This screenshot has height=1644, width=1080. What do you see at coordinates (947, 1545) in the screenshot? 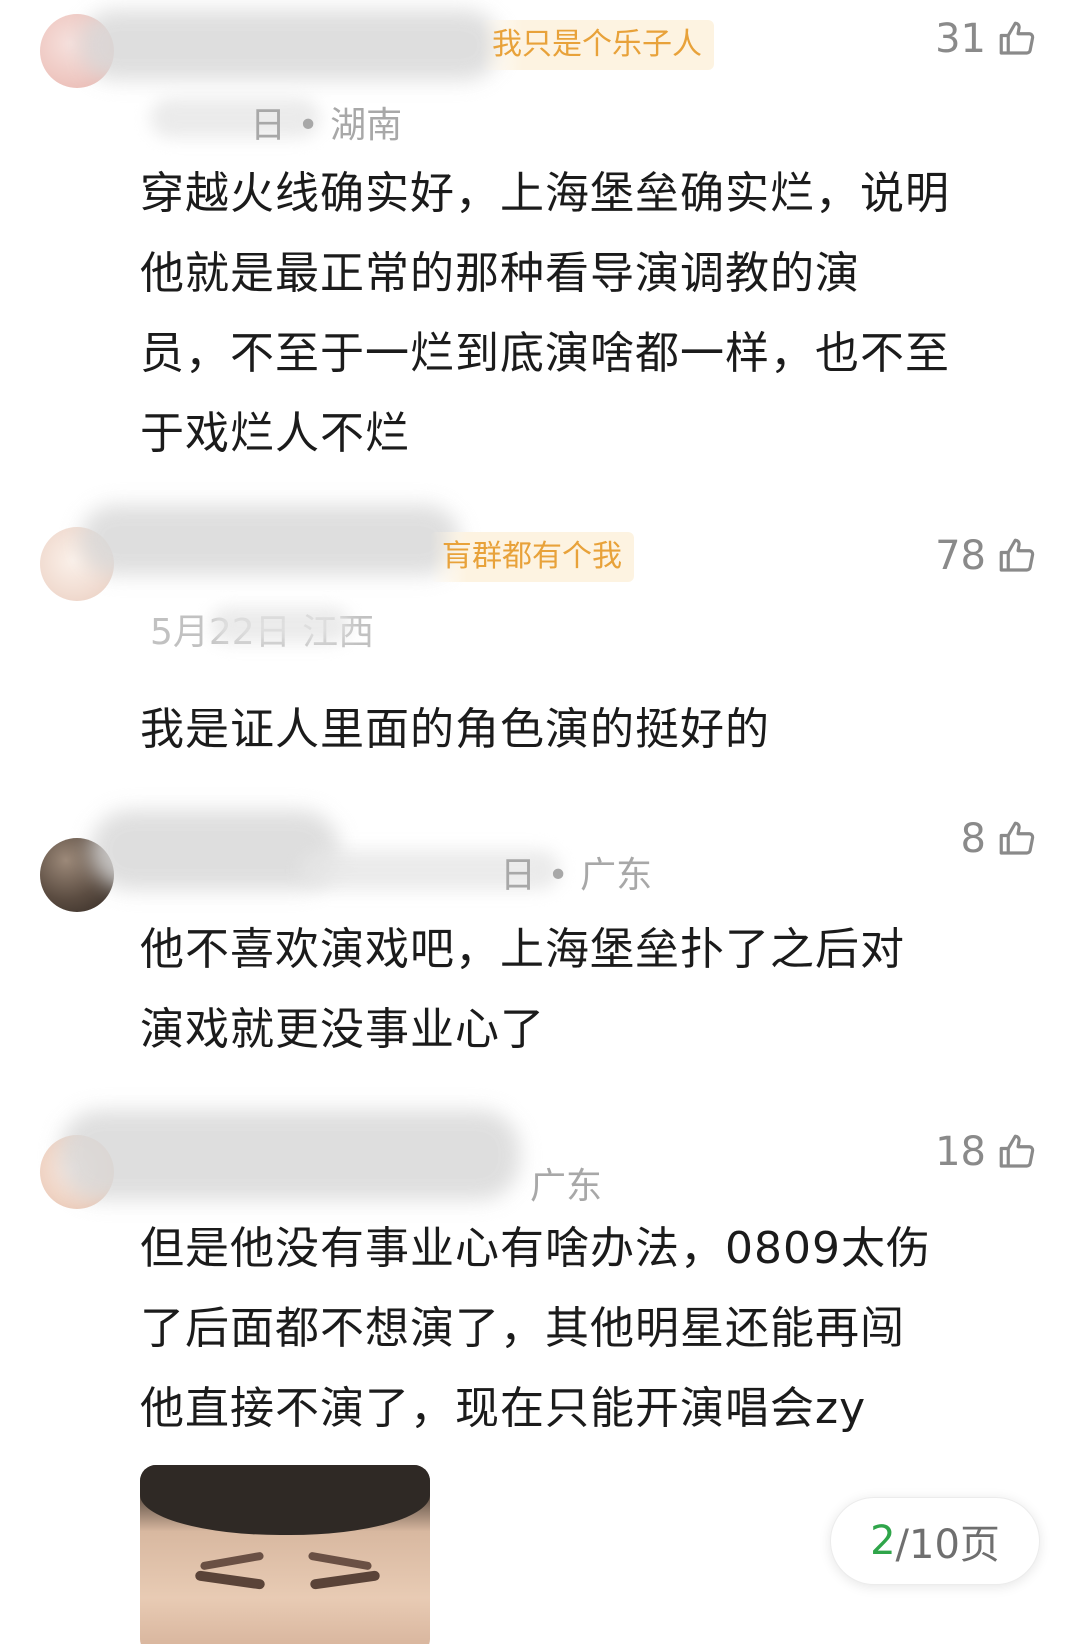
I see `total-pages: /10页` at bounding box center [947, 1545].